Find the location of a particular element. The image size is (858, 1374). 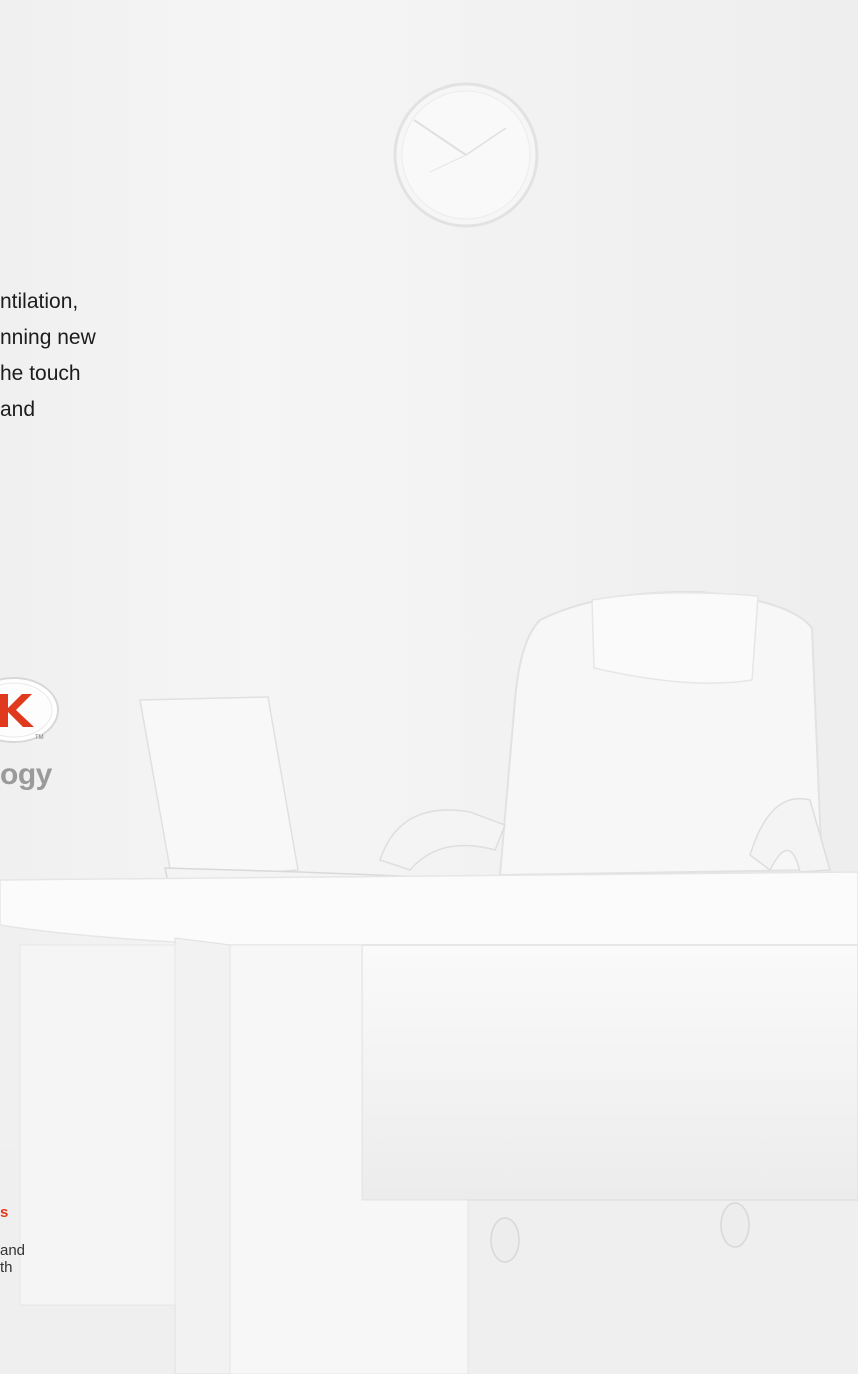

brand-tagline: ogy is located at coordinates (26, 774).